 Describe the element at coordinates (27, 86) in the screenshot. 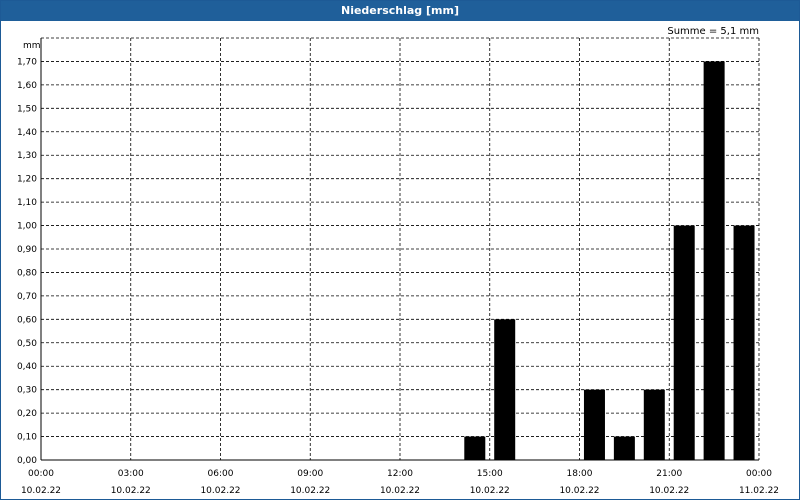

I see `y-tick-label: 1,60` at that location.